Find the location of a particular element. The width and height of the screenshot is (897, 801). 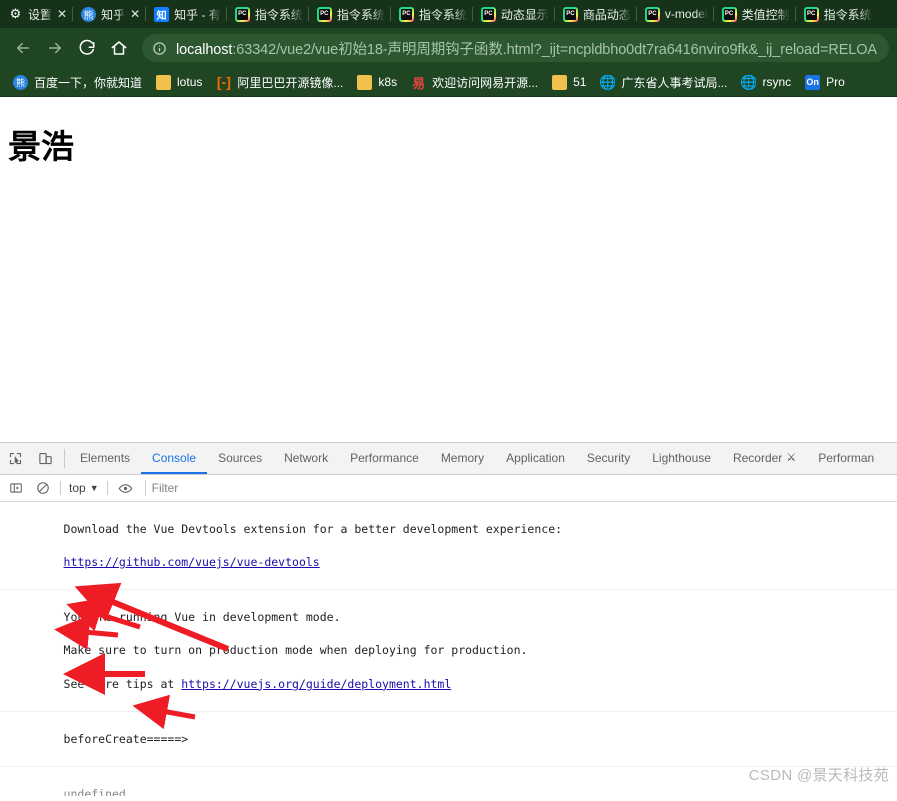

devtools-tab-performance: Performance is located at coordinates (384, 458).